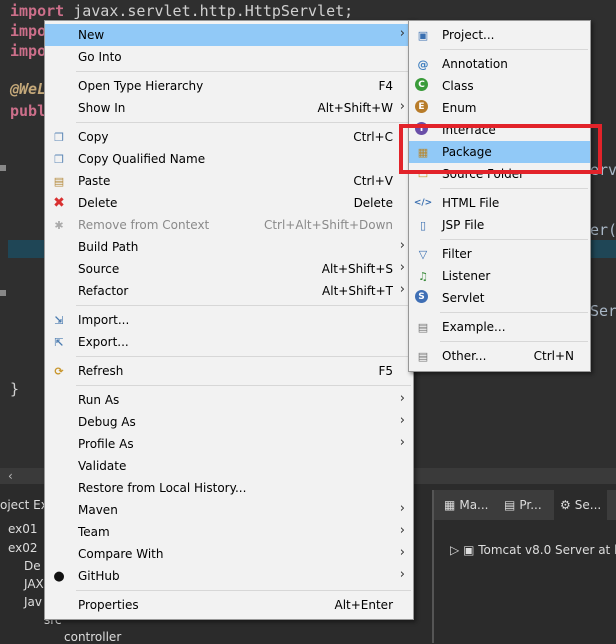 This screenshot has height=644, width=616. I want to click on expand-icon: ▷, so click(454, 550).